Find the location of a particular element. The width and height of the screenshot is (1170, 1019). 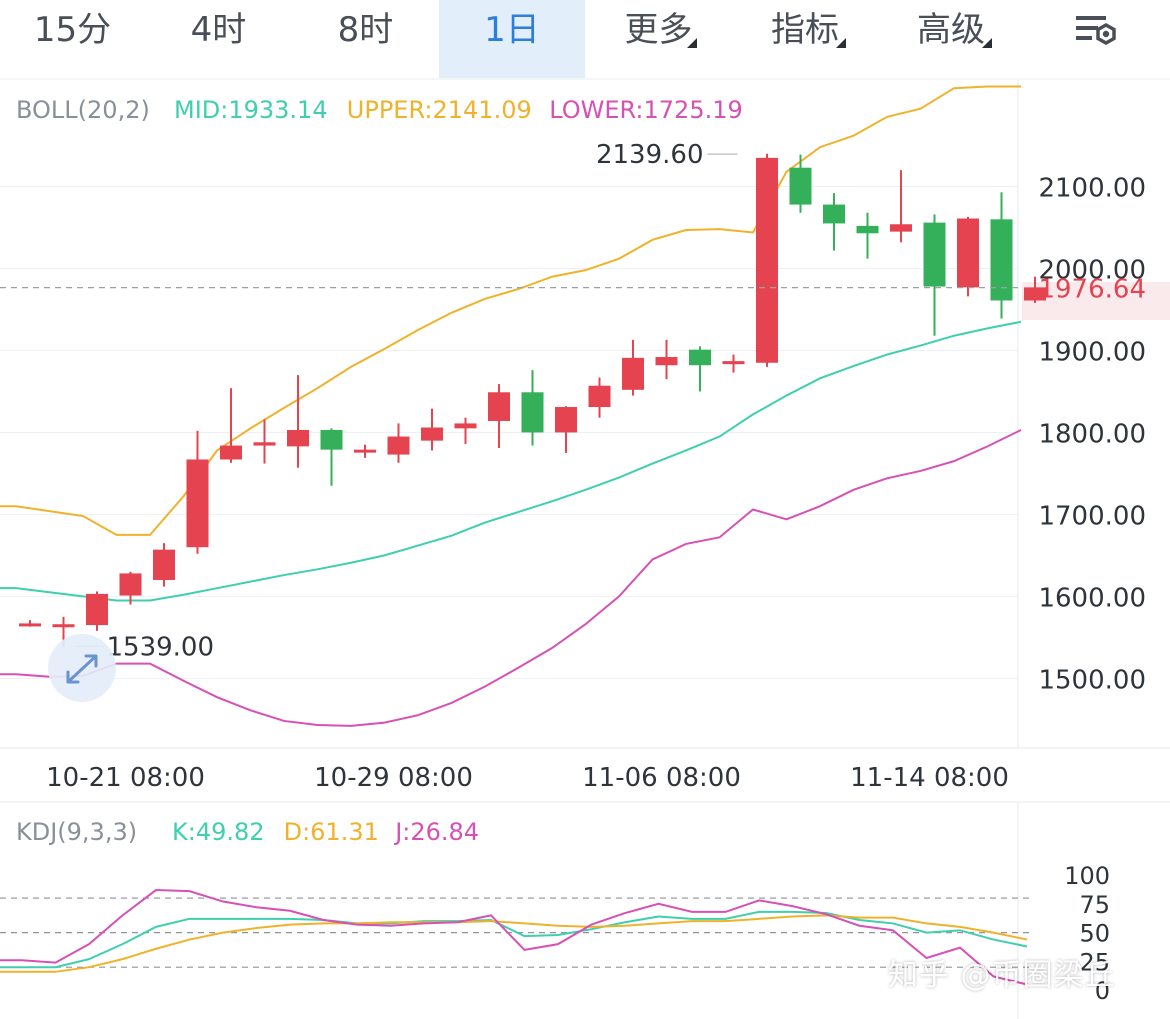

kdj-y-tick-label: 75 is located at coordinates (1094, 905).